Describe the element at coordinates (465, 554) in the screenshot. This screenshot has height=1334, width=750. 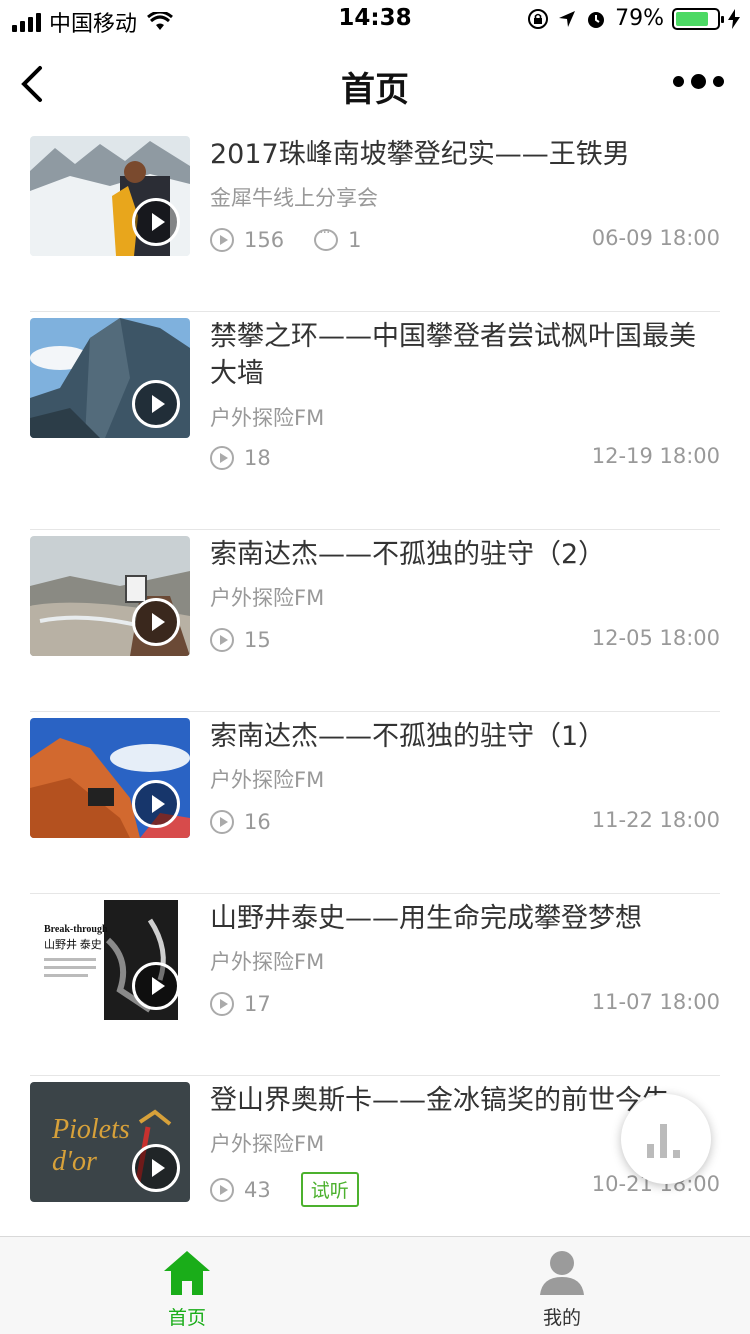
I see `episode-title: 索南达杰——不孤独的驻守（2）` at that location.